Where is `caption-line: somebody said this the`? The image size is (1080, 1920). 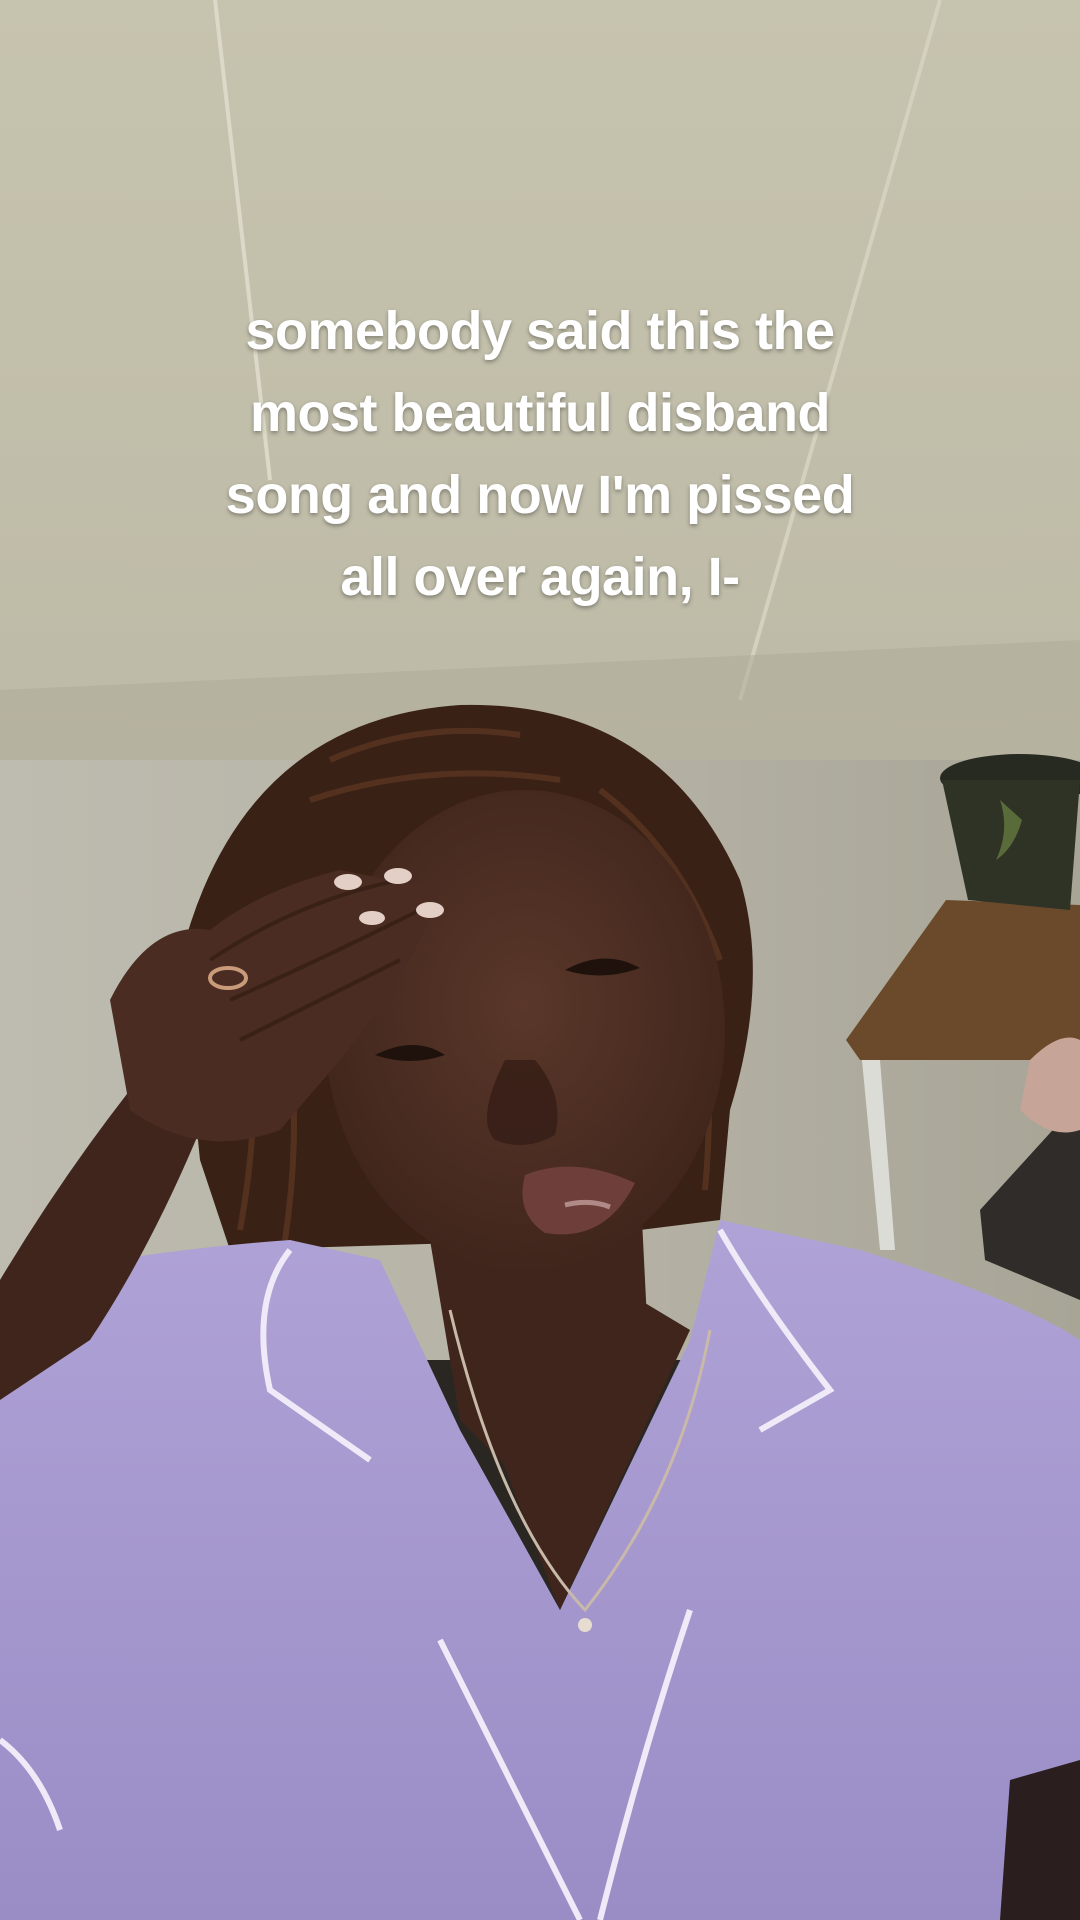
caption-line: somebody said this the is located at coordinates (540, 331).